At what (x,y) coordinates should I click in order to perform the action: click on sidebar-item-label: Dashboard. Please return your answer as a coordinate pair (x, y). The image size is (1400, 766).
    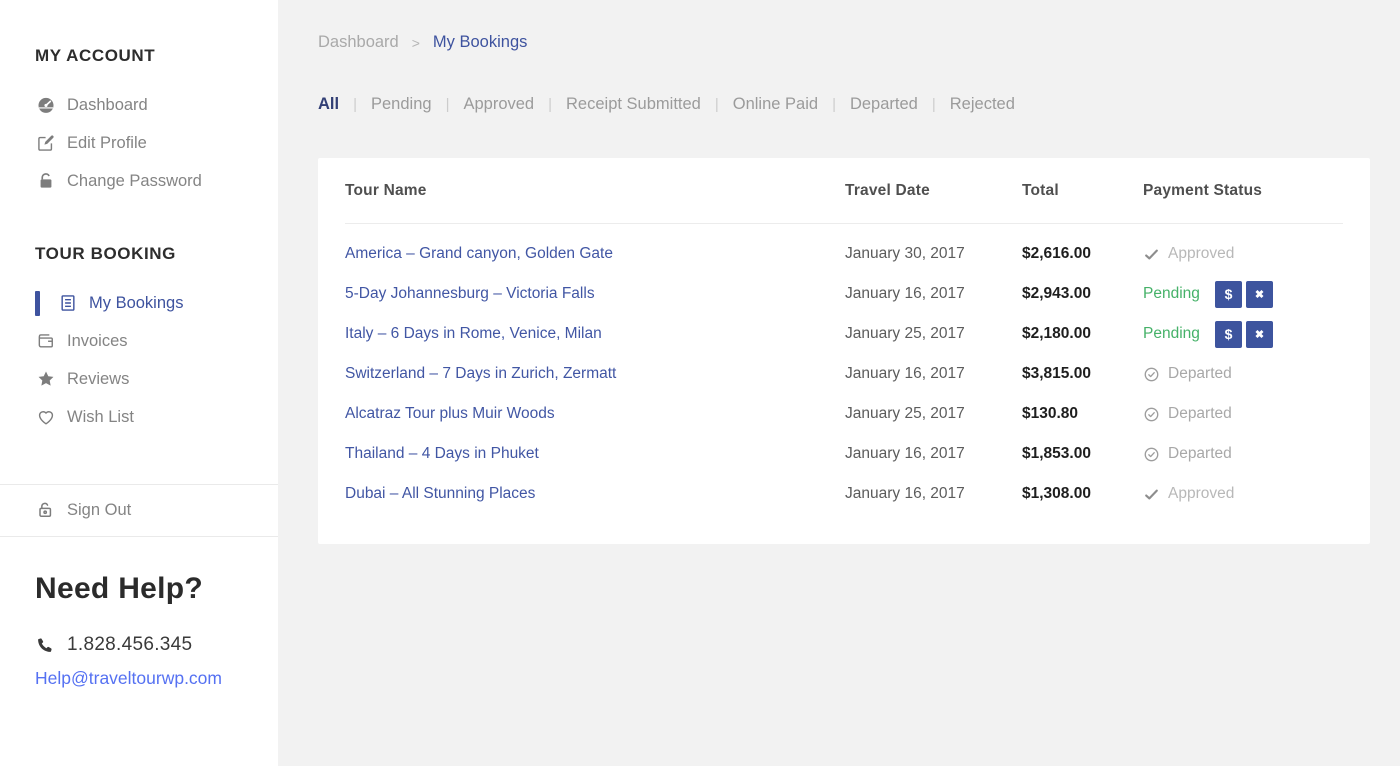
    Looking at the image, I should click on (107, 104).